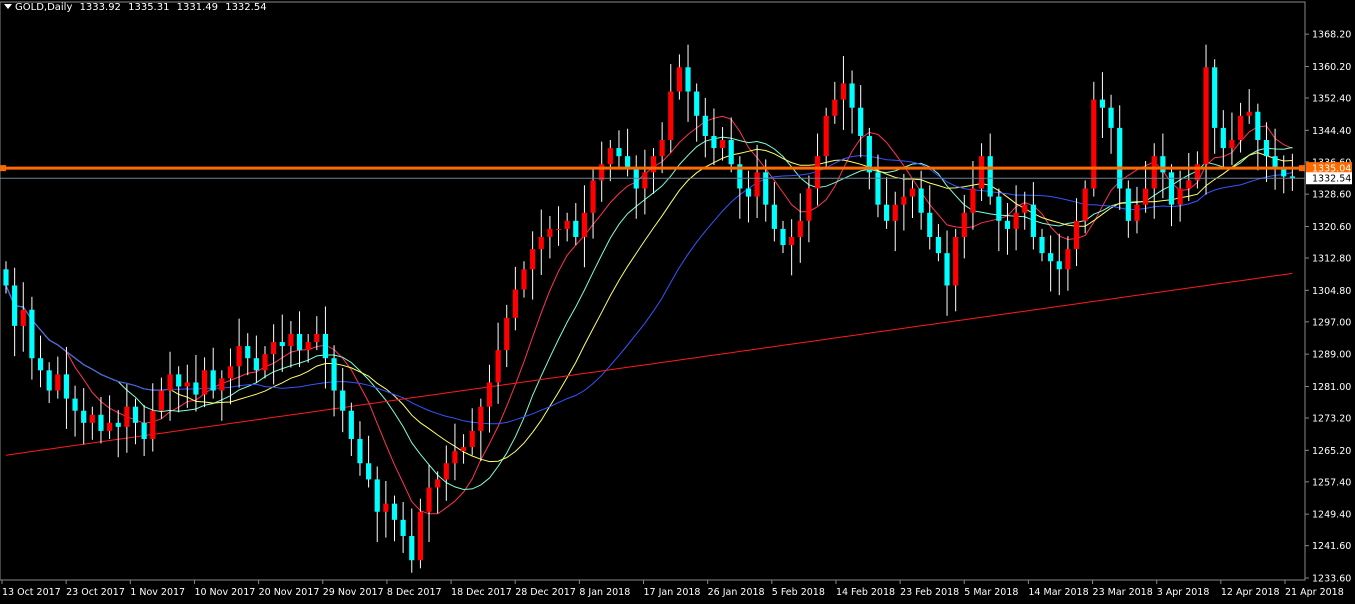 This screenshot has height=604, width=1355. Describe the element at coordinates (604, 592) in the screenshot. I see `time-tick-label: 8 Jan 2018` at that location.